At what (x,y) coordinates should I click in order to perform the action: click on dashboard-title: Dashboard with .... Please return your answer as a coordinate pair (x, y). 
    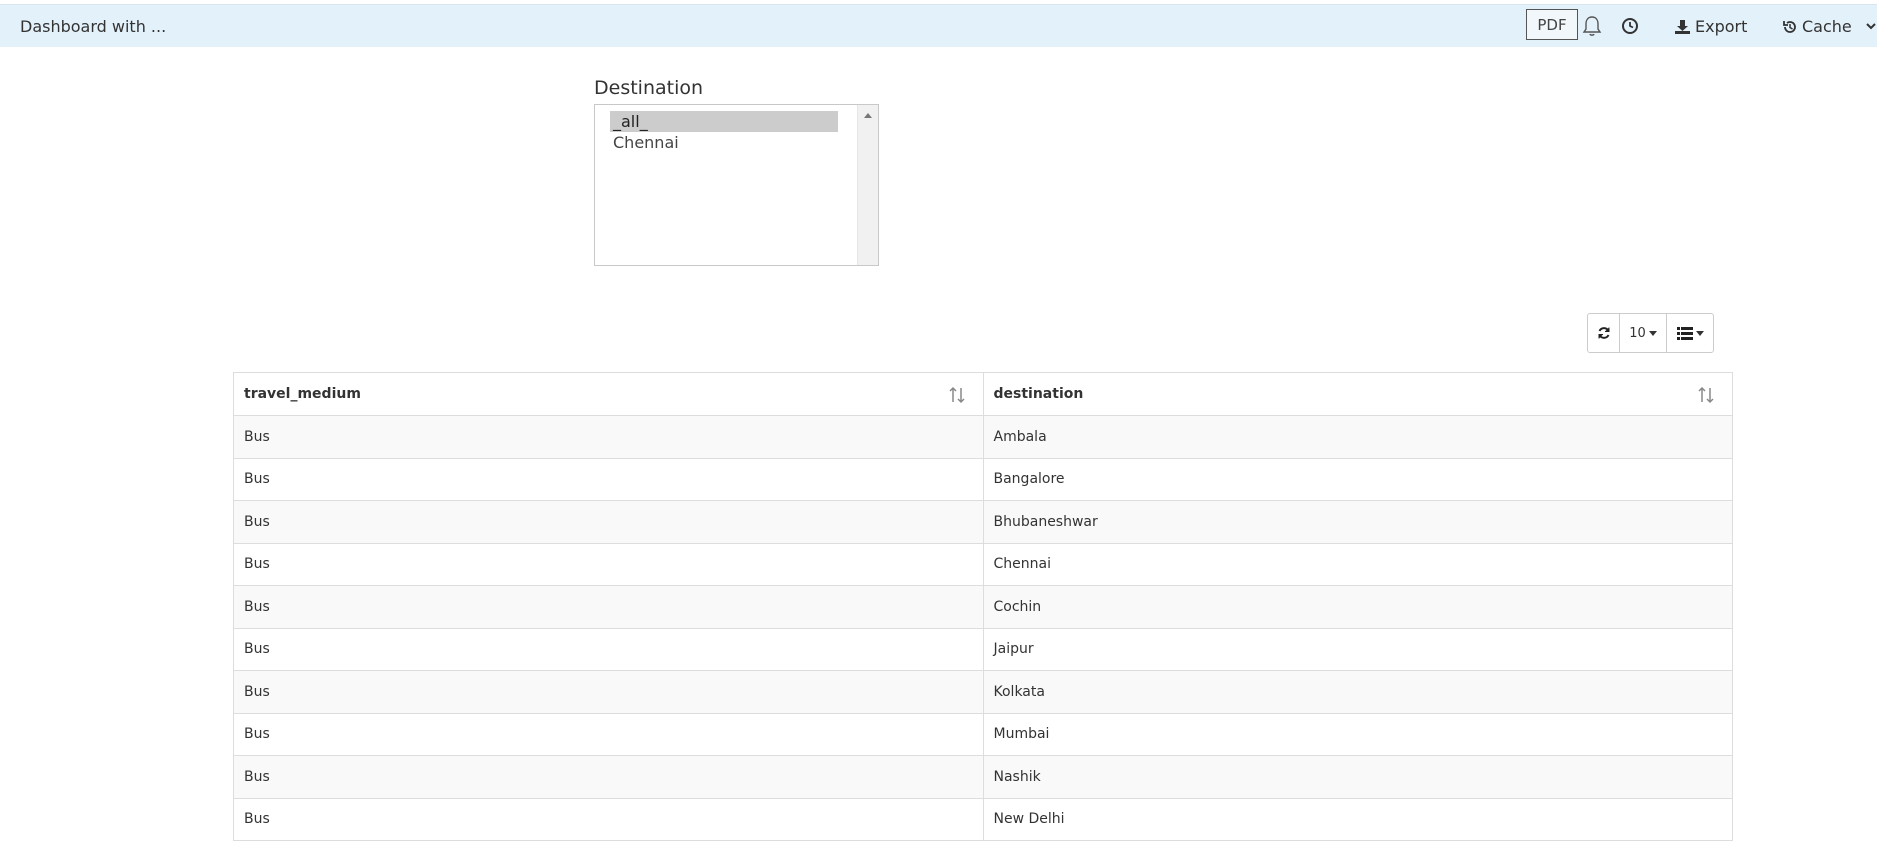
    Looking at the image, I should click on (93, 26).